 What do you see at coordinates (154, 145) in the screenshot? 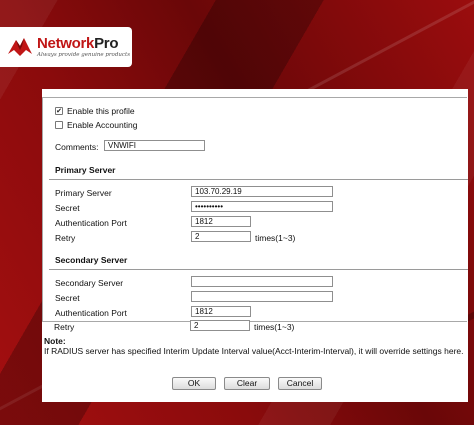
I see `comments-input` at bounding box center [154, 145].